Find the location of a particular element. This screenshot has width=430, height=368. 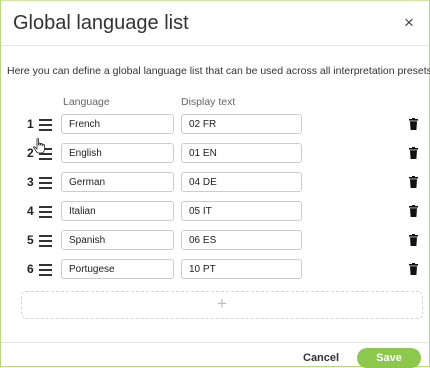

row-number: 6 is located at coordinates (30, 269).